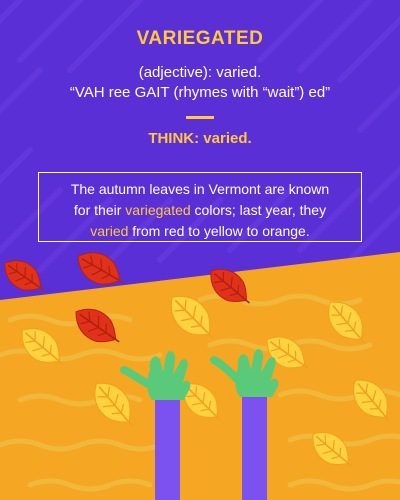 The height and width of the screenshot is (500, 400). I want to click on think-hint: THINK: varied., so click(200, 138).